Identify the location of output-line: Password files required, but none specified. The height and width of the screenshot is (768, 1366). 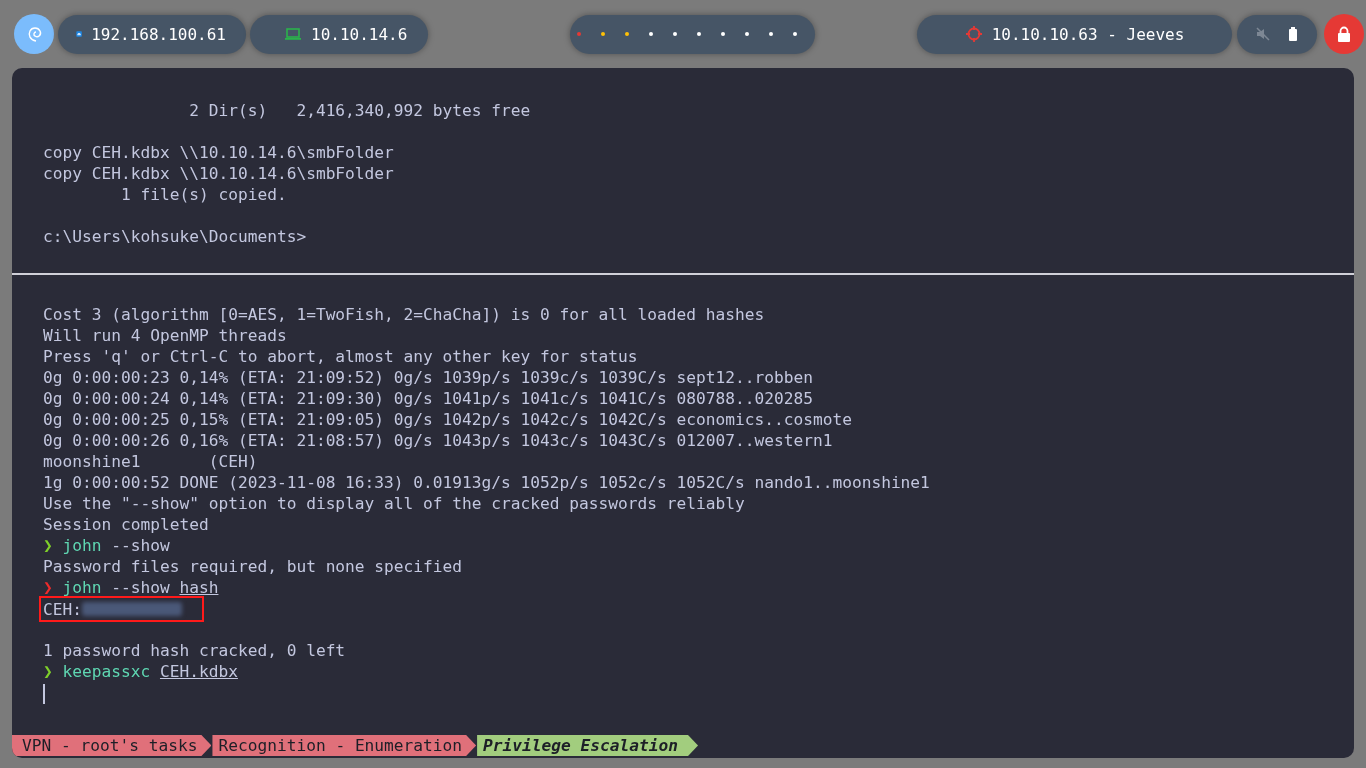
(253, 566).